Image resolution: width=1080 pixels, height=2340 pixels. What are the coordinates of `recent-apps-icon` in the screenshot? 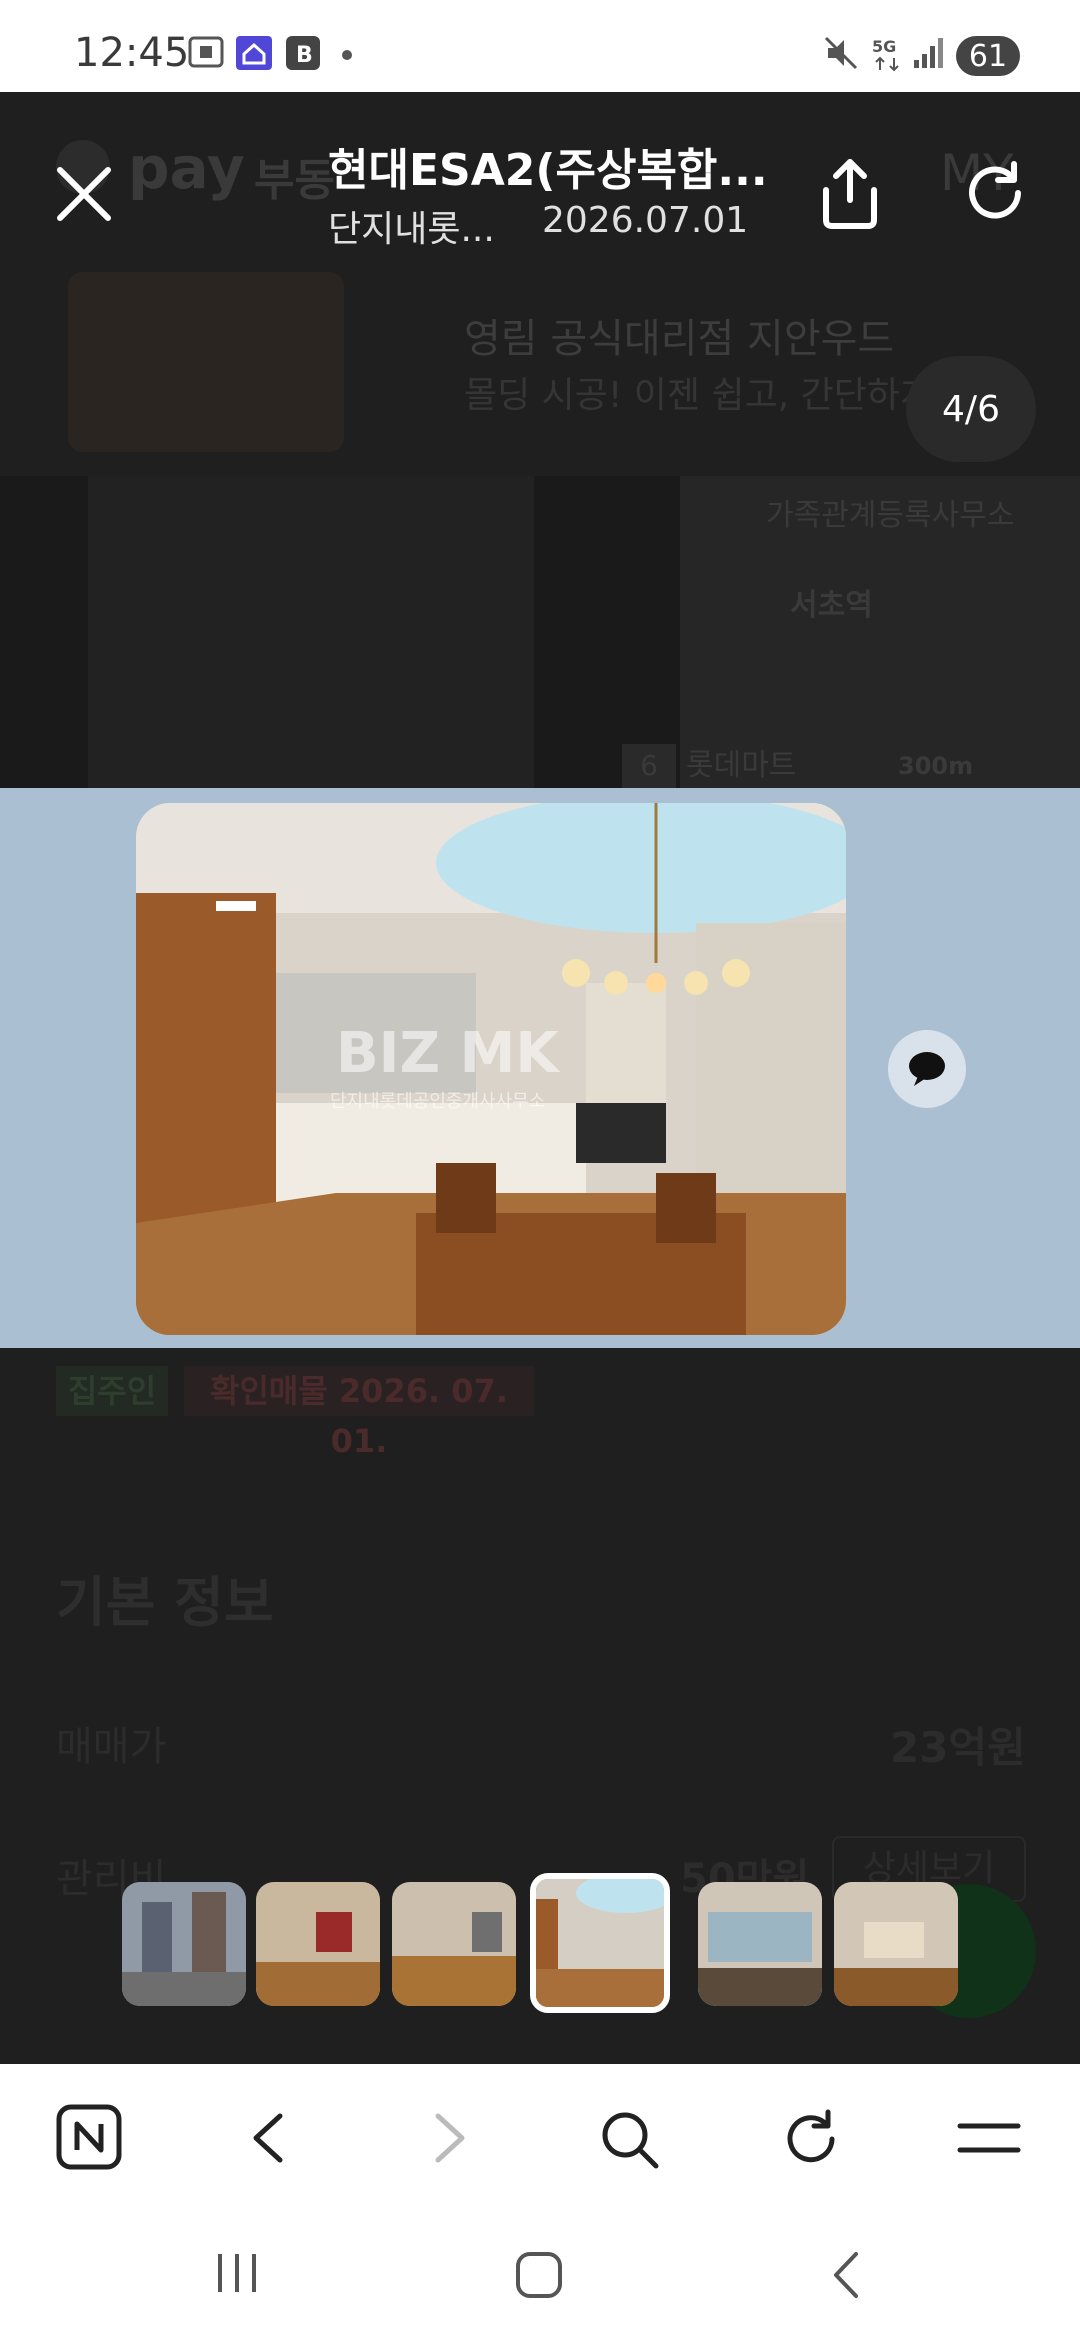 It's located at (237, 2273).